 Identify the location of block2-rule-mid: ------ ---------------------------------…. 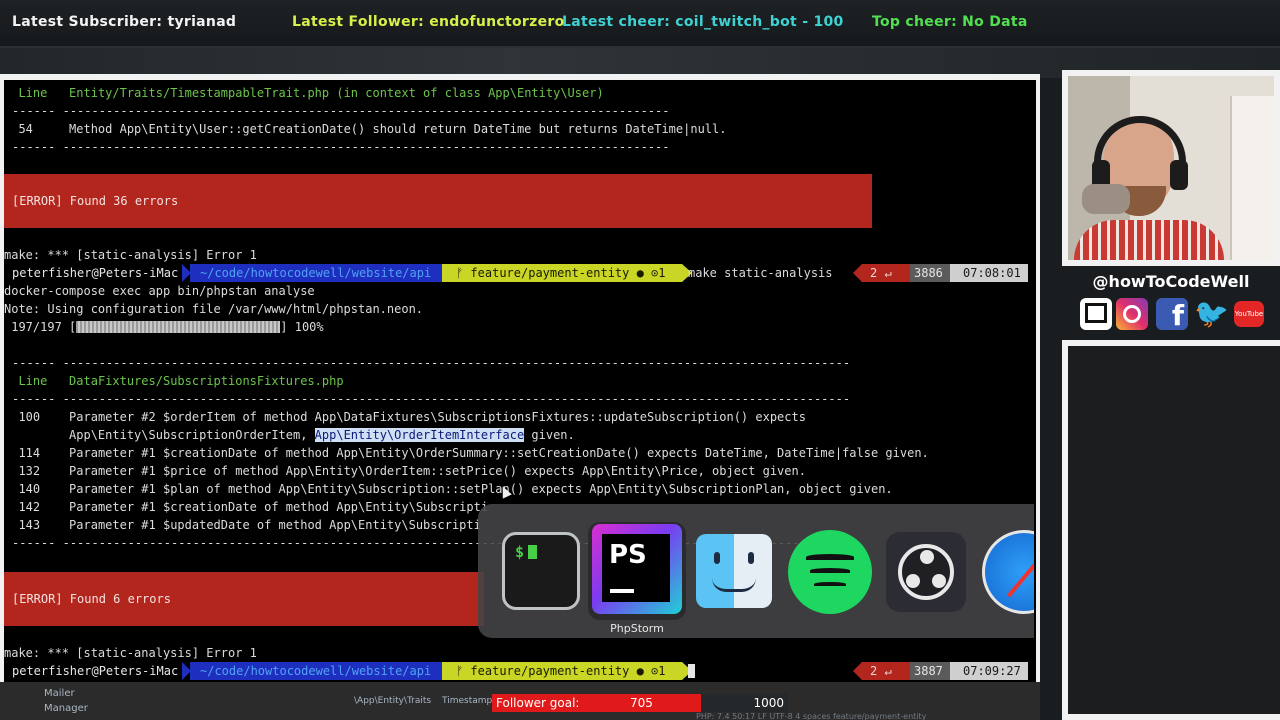
(431, 399).